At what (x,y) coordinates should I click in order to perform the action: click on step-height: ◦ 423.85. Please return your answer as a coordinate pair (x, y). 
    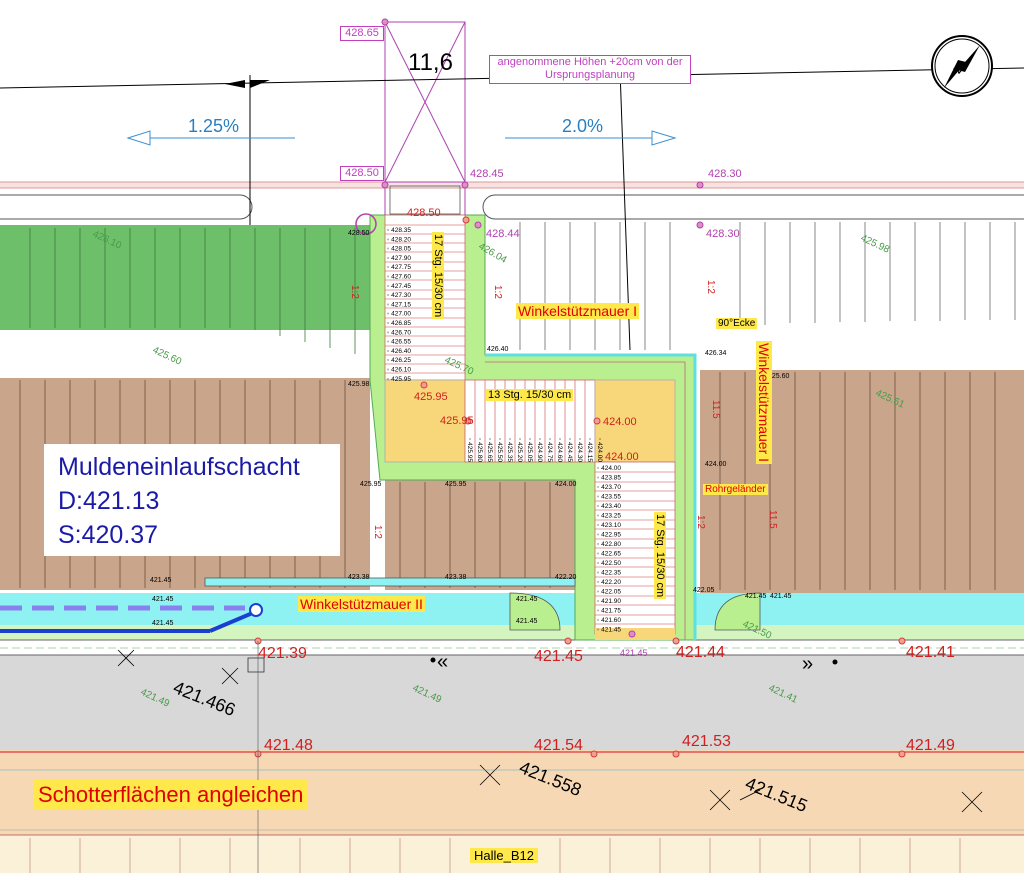
    Looking at the image, I should click on (609, 478).